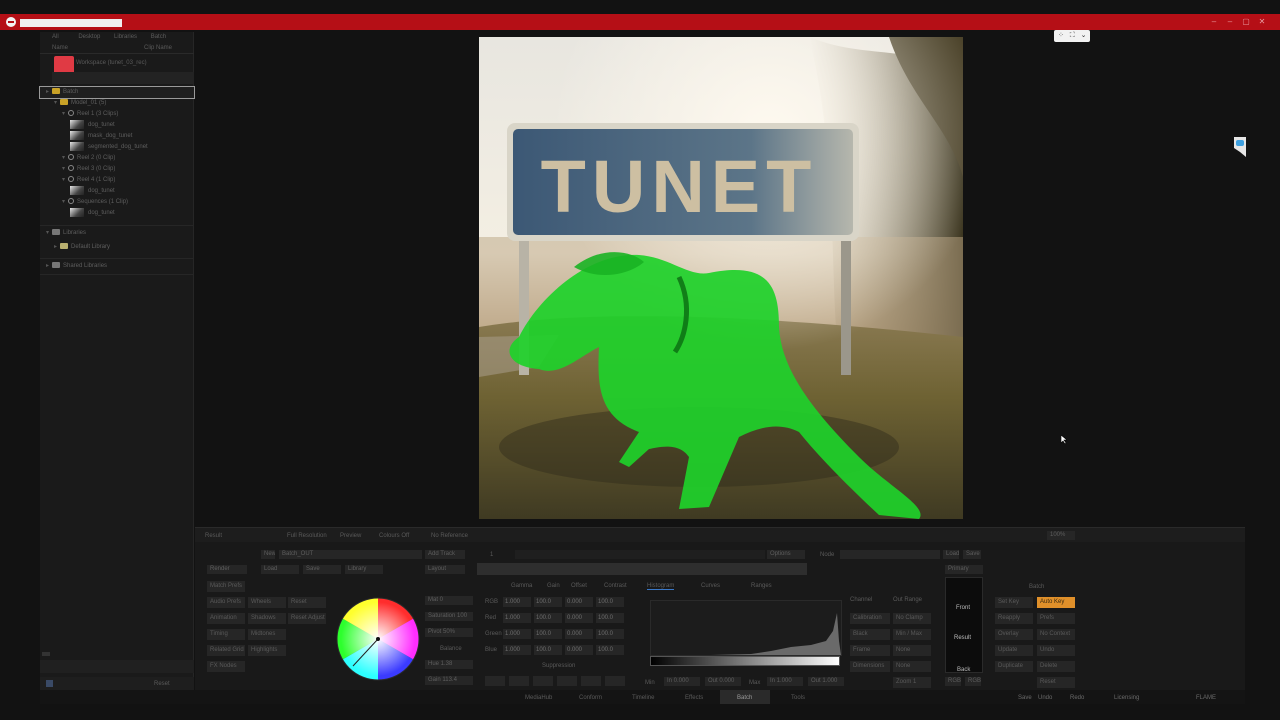 This screenshot has height=720, width=1280. I want to click on redo-button: Redo, so click(1077, 698).